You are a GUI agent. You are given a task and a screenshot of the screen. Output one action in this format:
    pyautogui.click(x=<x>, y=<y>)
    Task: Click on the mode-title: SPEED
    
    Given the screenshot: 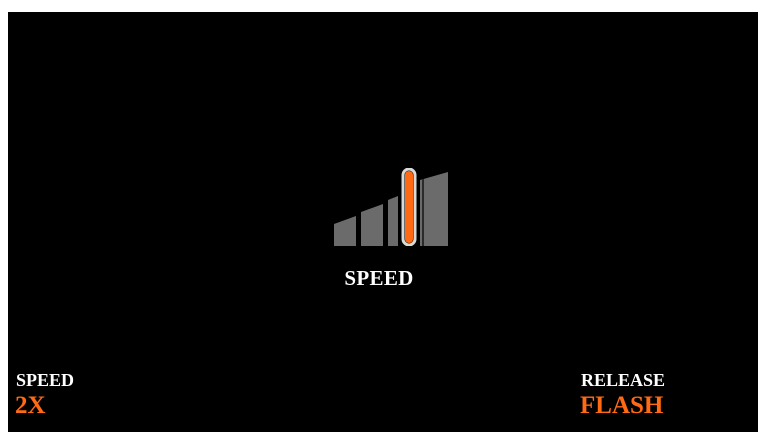 What is the action you would take?
    pyautogui.click(x=379, y=278)
    